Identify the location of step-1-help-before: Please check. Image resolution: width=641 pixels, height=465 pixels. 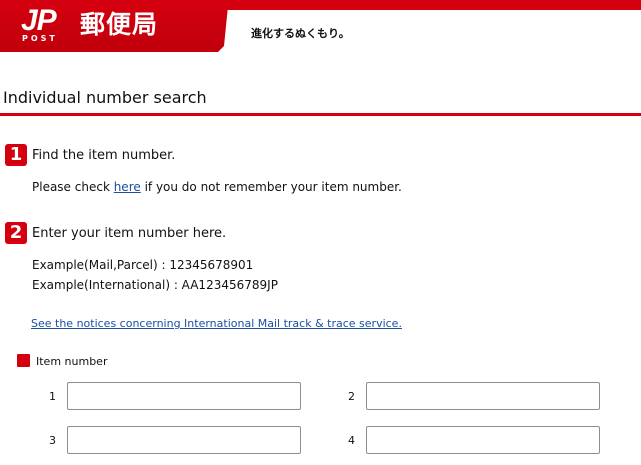
(73, 187).